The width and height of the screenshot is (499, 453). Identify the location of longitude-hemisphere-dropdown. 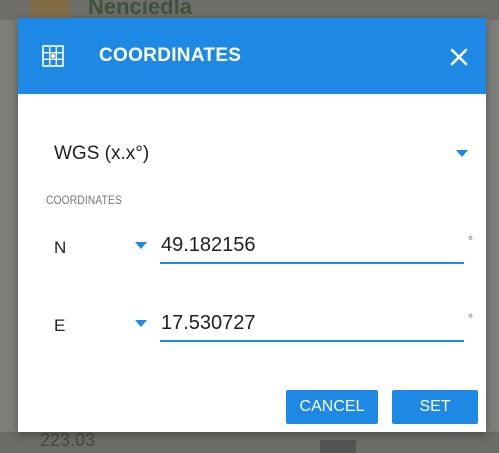
(142, 324).